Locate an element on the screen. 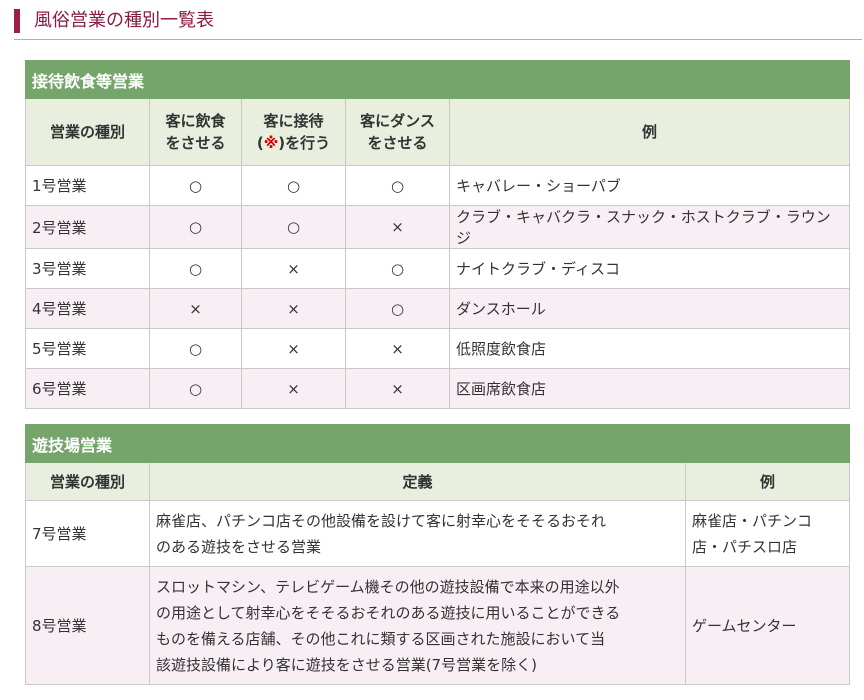 The height and width of the screenshot is (700, 864). header-line: )を行う is located at coordinates (304, 143).